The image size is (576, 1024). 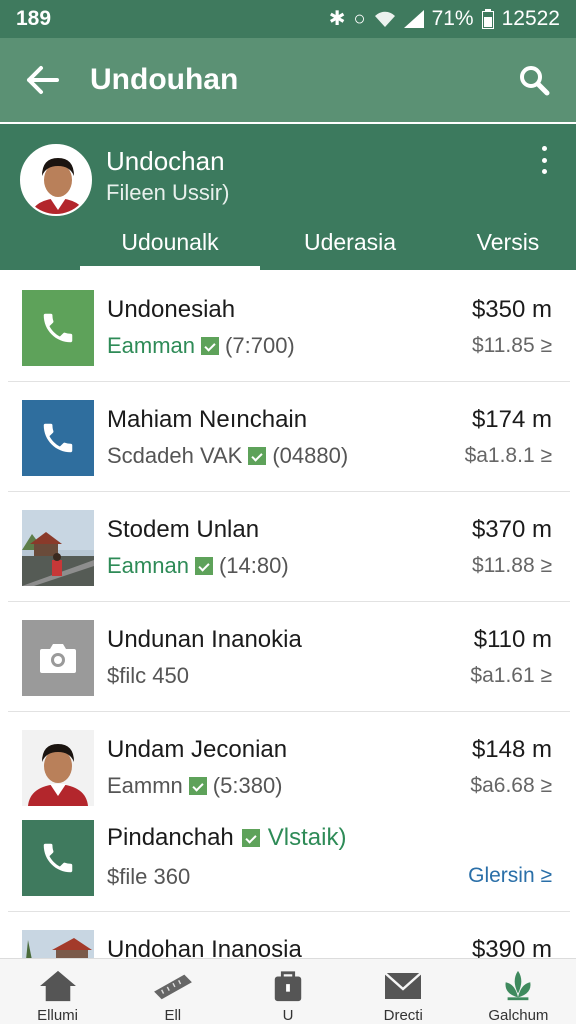 What do you see at coordinates (289, 935) in the screenshot?
I see `list-item: Undohan Inanosia $390 m` at bounding box center [289, 935].